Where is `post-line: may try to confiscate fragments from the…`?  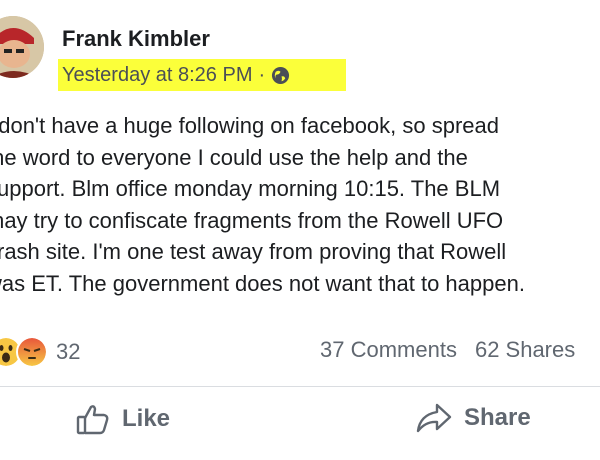 post-line: may try to confiscate fragments from the… is located at coordinates (252, 220).